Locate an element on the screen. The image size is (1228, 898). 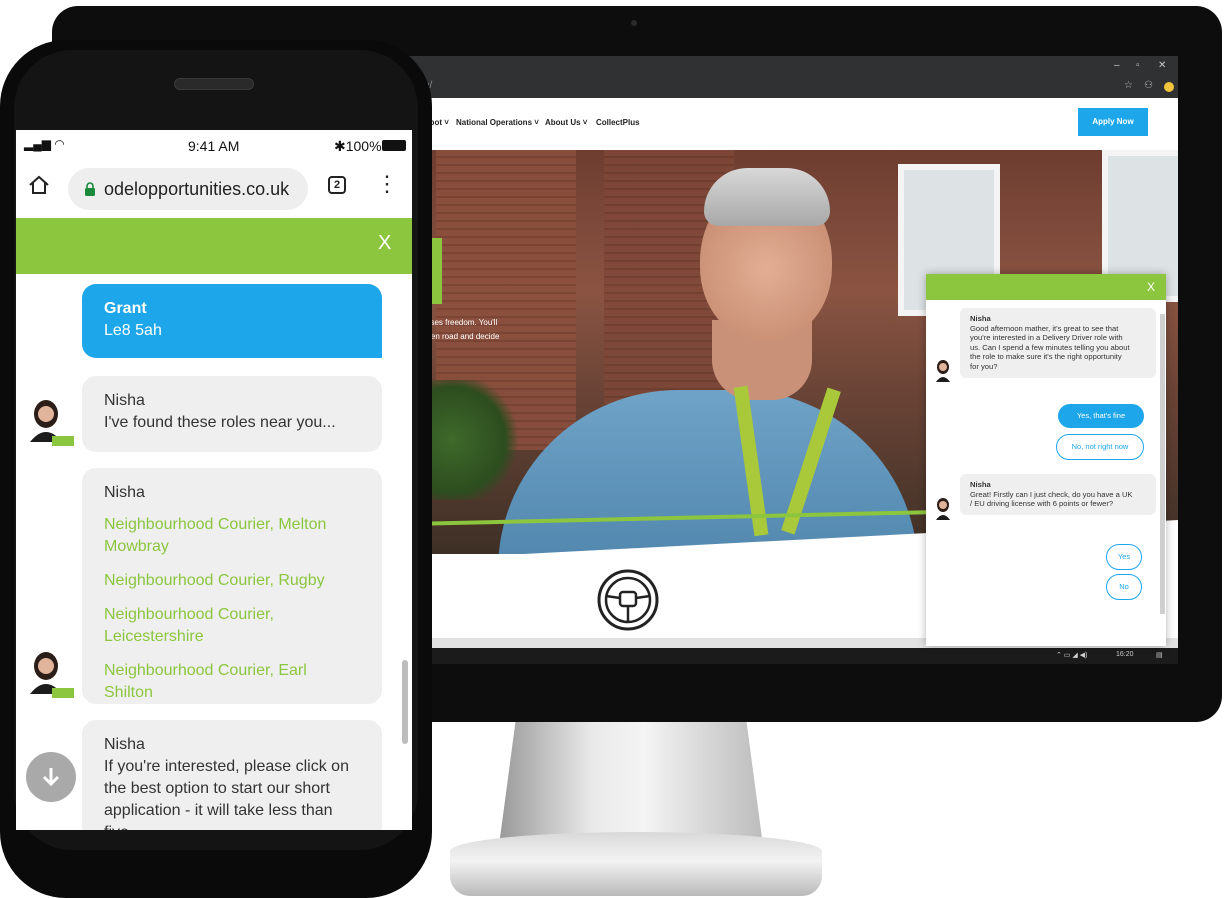
nav-item-collectplus: CollectPlus is located at coordinates (618, 122).